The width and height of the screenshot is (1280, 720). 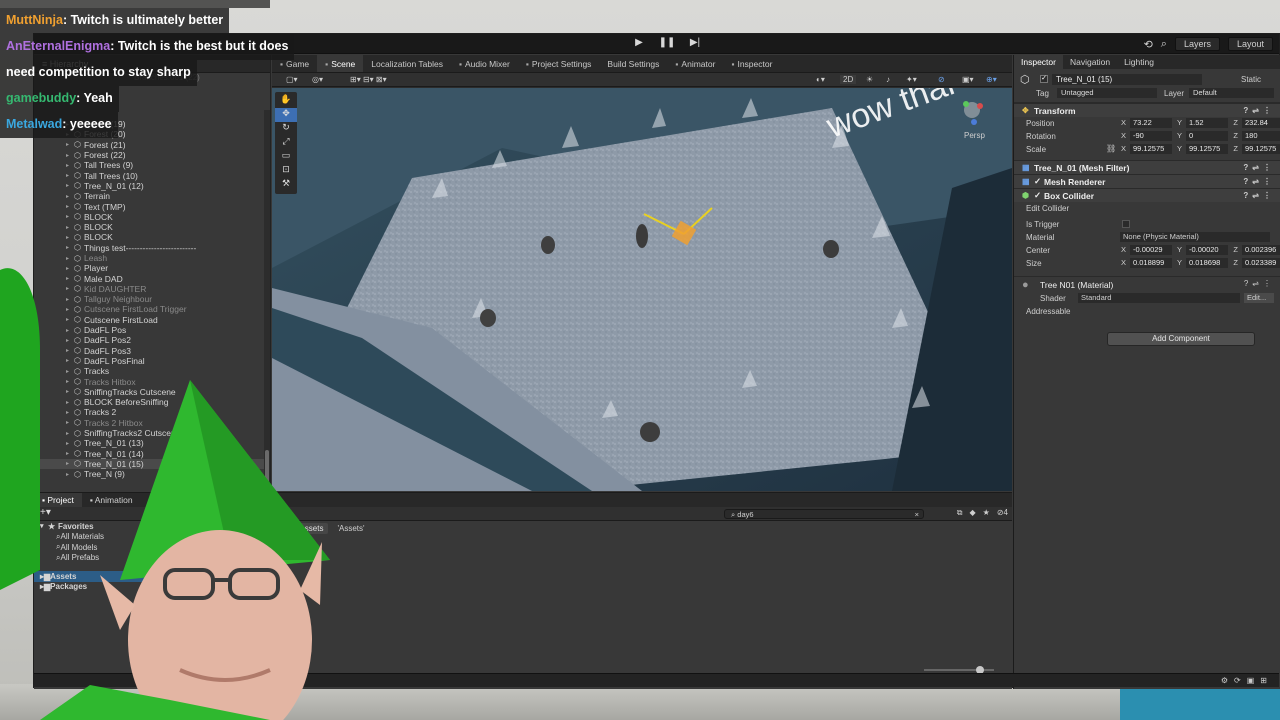 I want to click on chat-username: Metalwad, so click(x=34, y=124).